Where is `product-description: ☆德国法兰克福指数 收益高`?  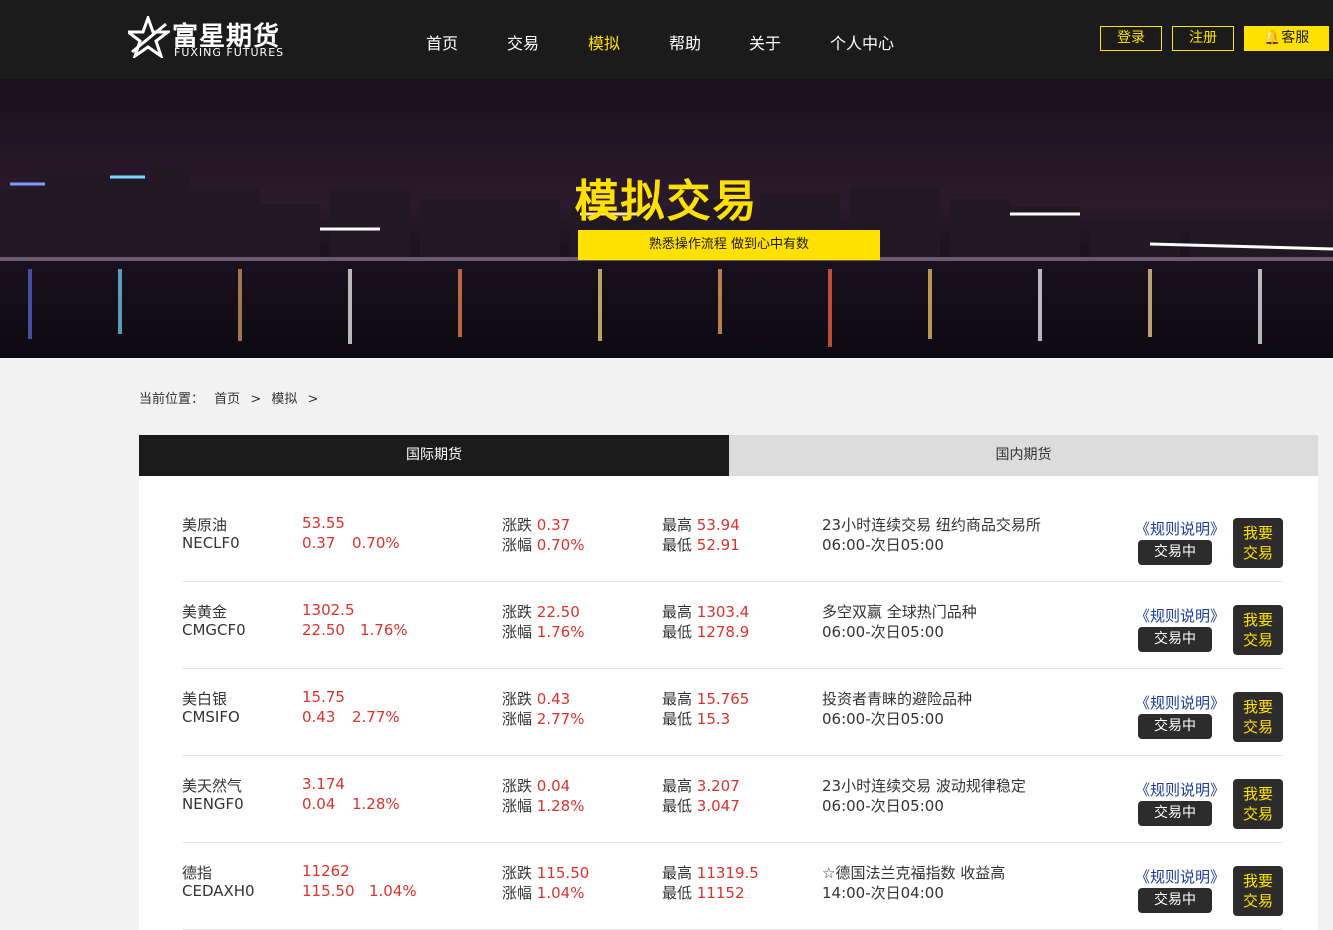 product-description: ☆德国法兰克福指数 收益高 is located at coordinates (914, 873).